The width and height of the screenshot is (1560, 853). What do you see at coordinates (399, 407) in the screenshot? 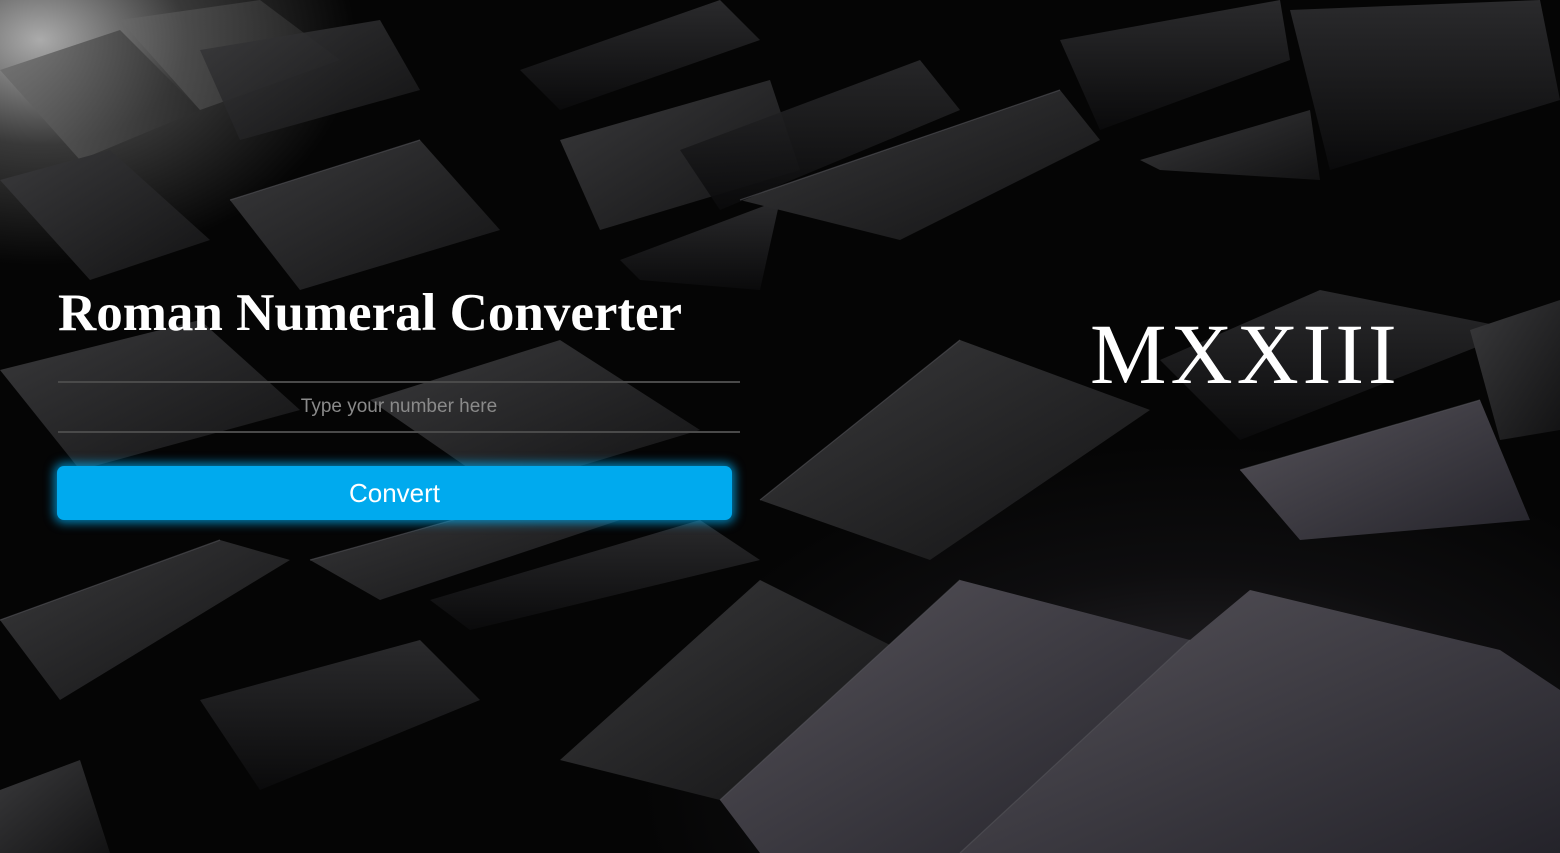
I see `number-input` at bounding box center [399, 407].